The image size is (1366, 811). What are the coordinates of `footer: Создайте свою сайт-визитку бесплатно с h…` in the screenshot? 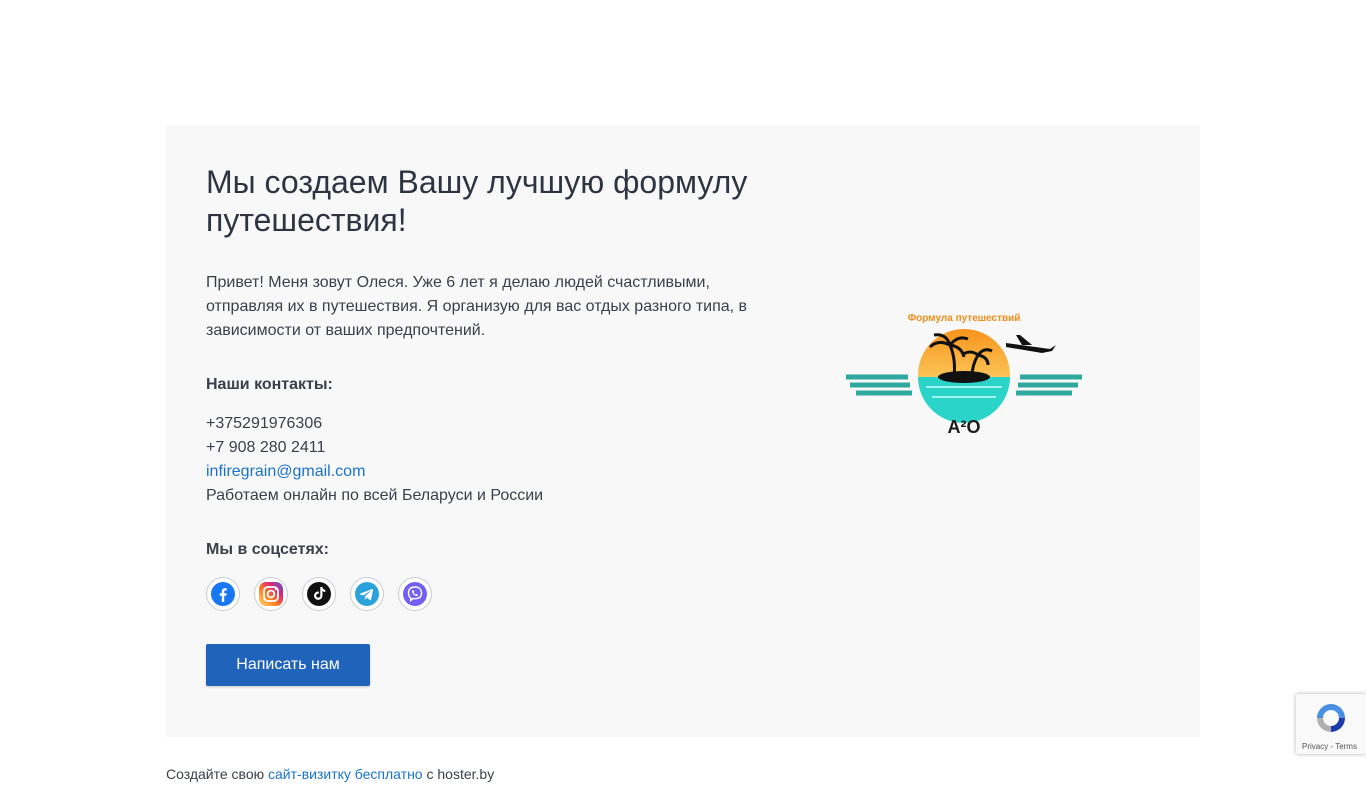 It's located at (330, 774).